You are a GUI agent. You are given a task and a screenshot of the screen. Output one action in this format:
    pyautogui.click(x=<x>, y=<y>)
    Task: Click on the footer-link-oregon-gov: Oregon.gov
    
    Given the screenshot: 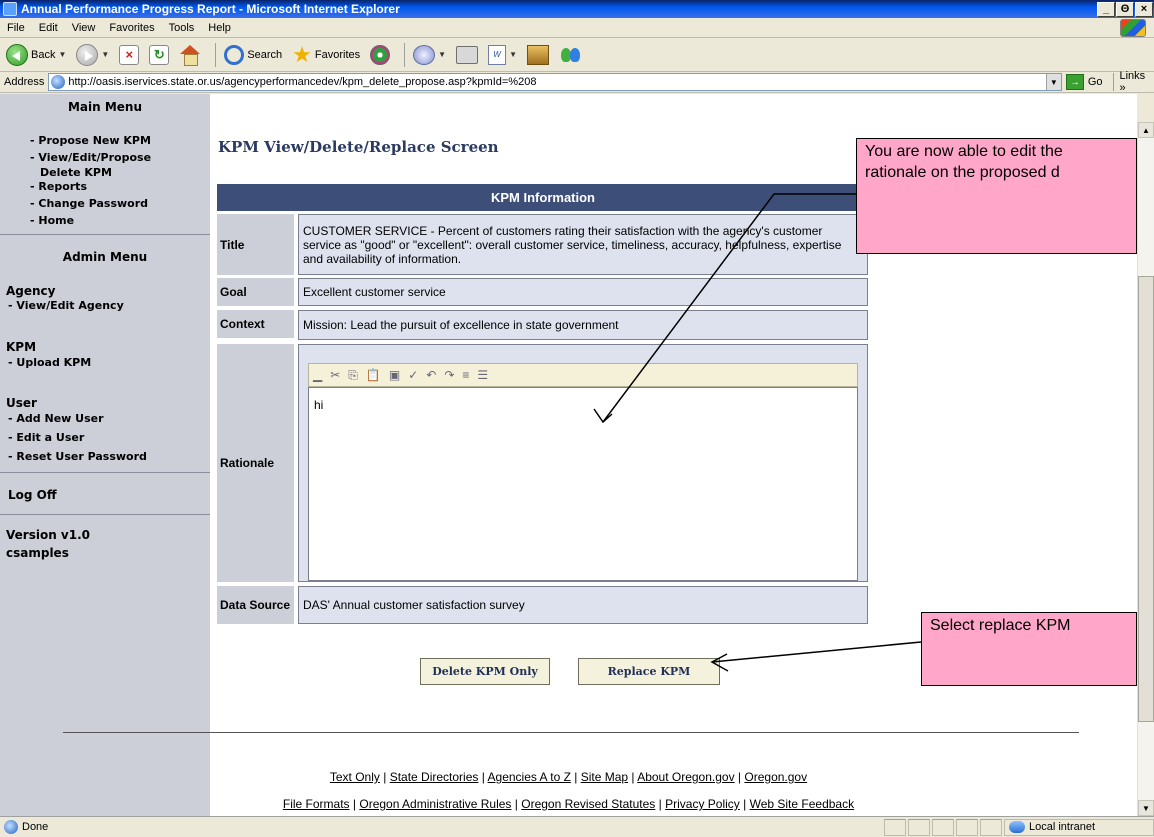 What is the action you would take?
    pyautogui.click(x=775, y=777)
    